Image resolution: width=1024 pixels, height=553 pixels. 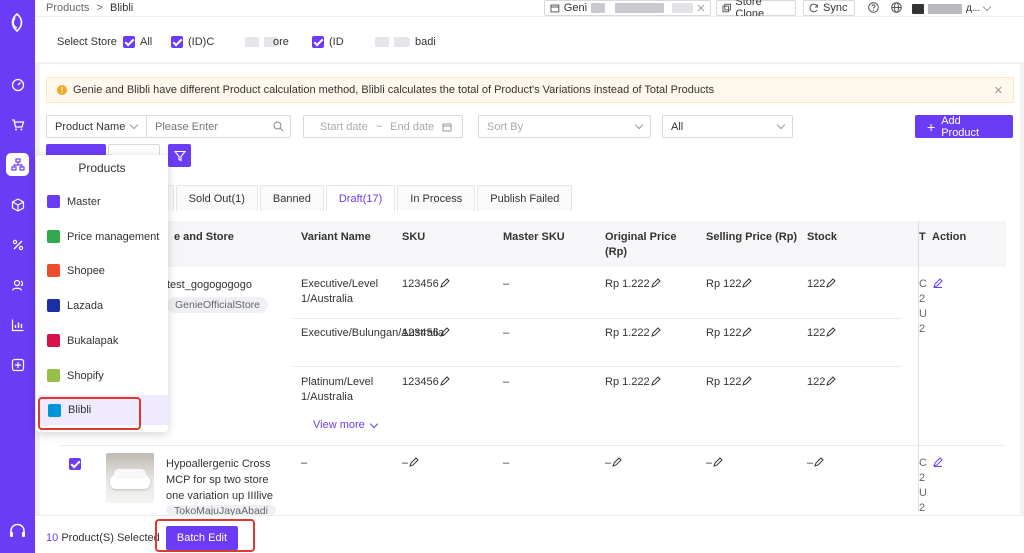 What do you see at coordinates (998, 90) in the screenshot?
I see `close-icon: ✕` at bounding box center [998, 90].